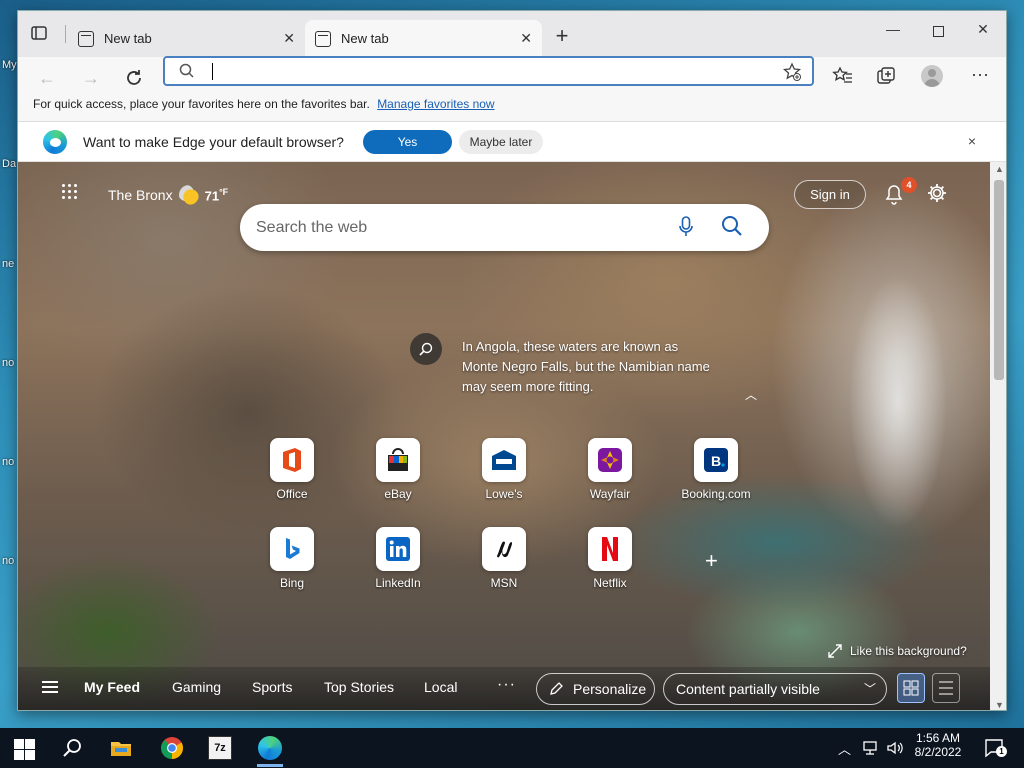 This screenshot has height=768, width=1024. What do you see at coordinates (25, 748) in the screenshot?
I see `start-button` at bounding box center [25, 748].